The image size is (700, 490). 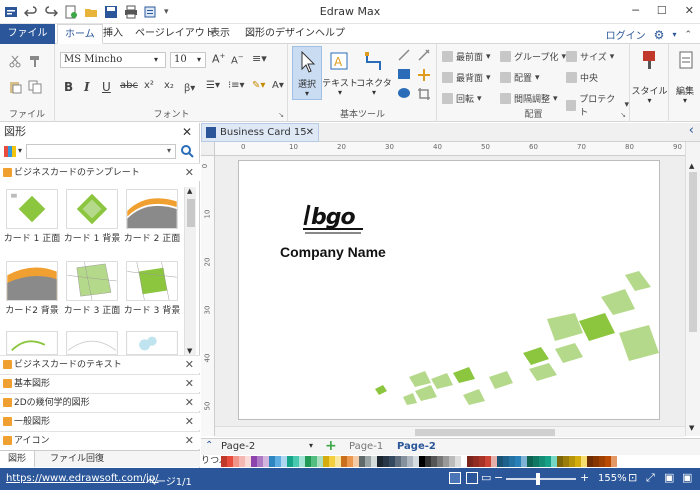 What do you see at coordinates (424, 94) in the screenshot?
I see `crop-tool-icon` at bounding box center [424, 94].